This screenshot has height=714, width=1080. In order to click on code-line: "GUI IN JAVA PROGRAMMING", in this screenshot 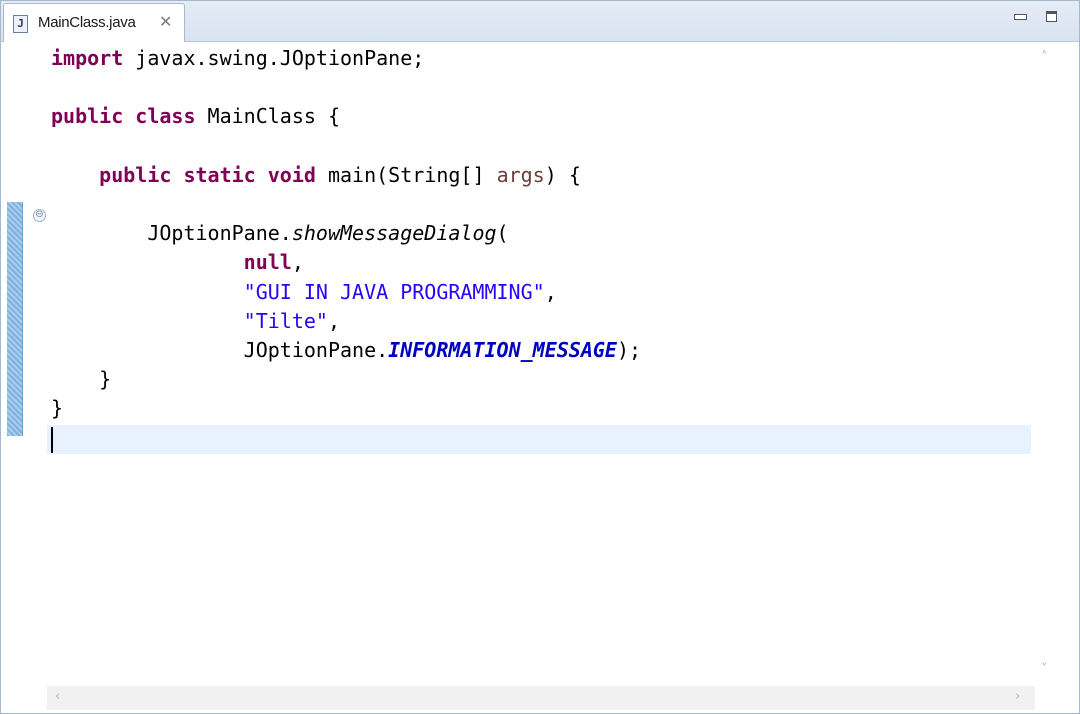, I will do `click(346, 292)`.